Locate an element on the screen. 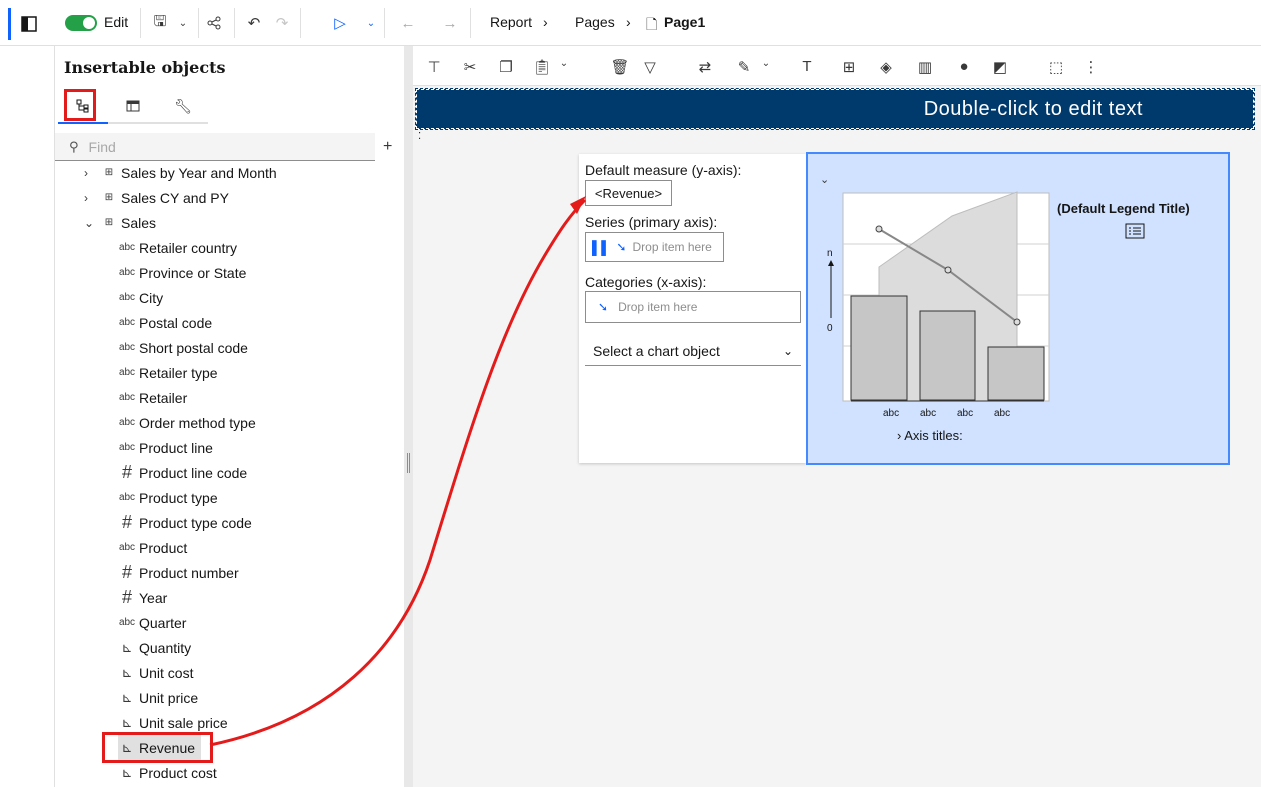 The image size is (1261, 787). tree-item-label: Province or State is located at coordinates (193, 272).